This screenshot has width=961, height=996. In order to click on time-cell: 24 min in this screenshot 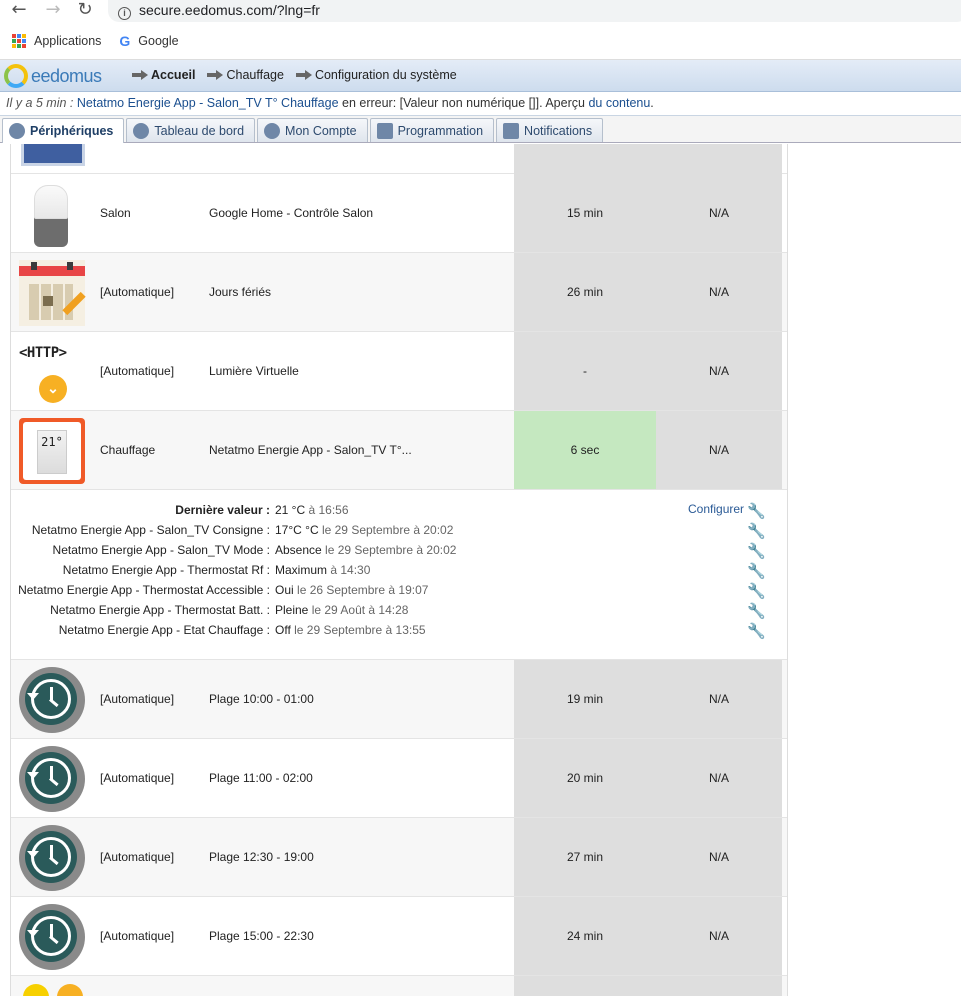, I will do `click(585, 936)`.